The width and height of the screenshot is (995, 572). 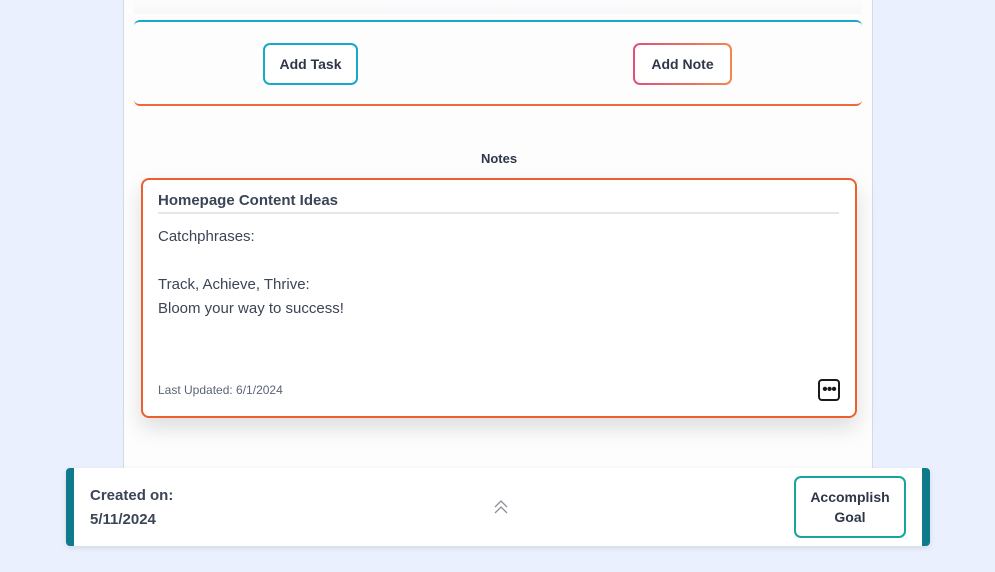 What do you see at coordinates (206, 236) in the screenshot?
I see `note-line: Catchphrases:` at bounding box center [206, 236].